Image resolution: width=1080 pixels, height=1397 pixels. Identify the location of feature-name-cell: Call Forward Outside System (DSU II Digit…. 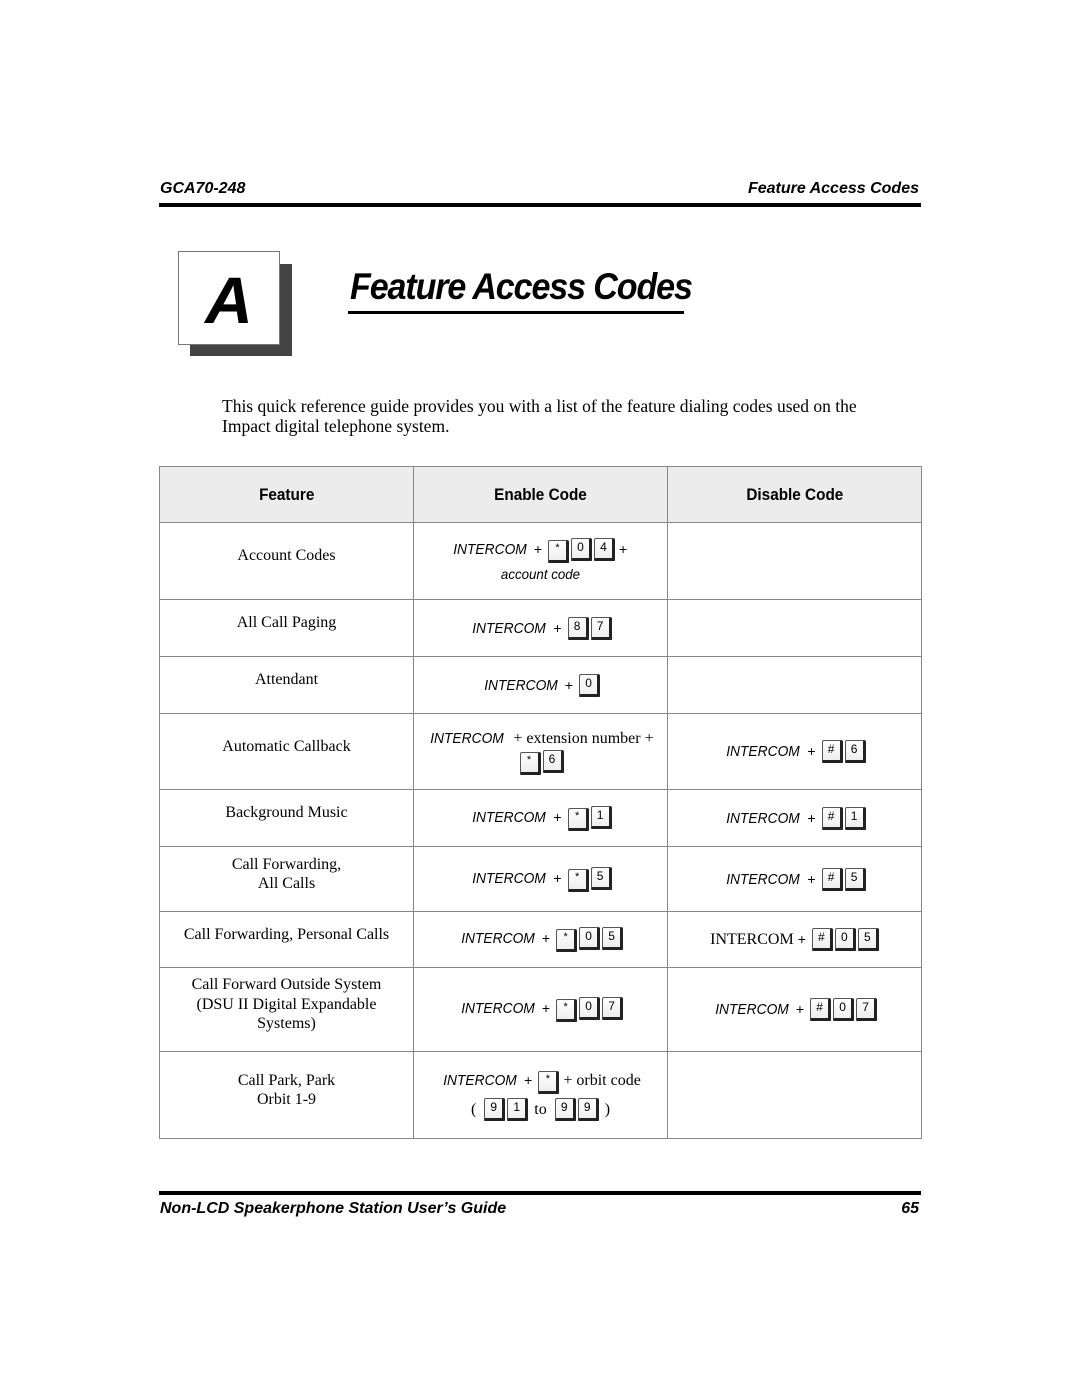
(286, 1009).